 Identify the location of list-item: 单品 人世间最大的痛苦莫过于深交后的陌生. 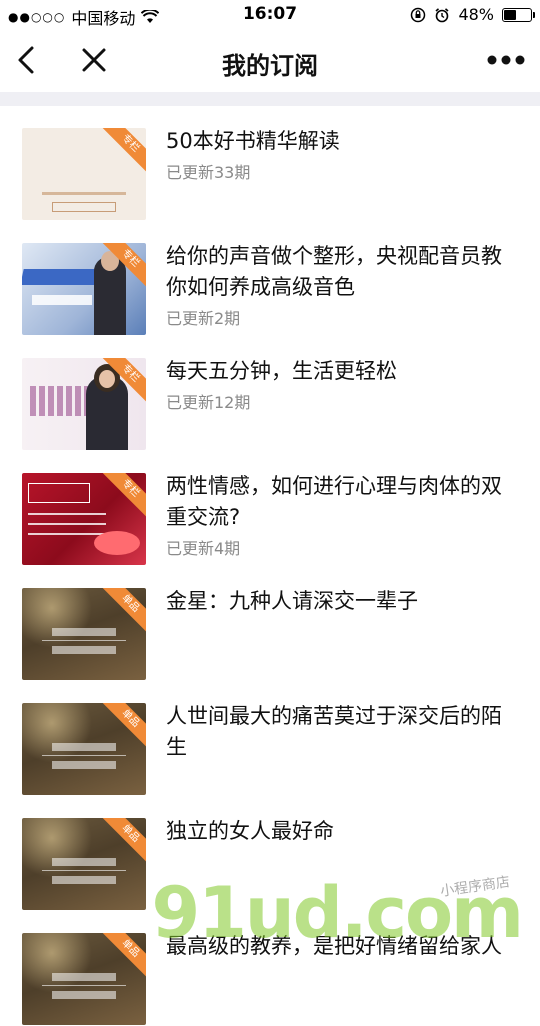
(270, 738).